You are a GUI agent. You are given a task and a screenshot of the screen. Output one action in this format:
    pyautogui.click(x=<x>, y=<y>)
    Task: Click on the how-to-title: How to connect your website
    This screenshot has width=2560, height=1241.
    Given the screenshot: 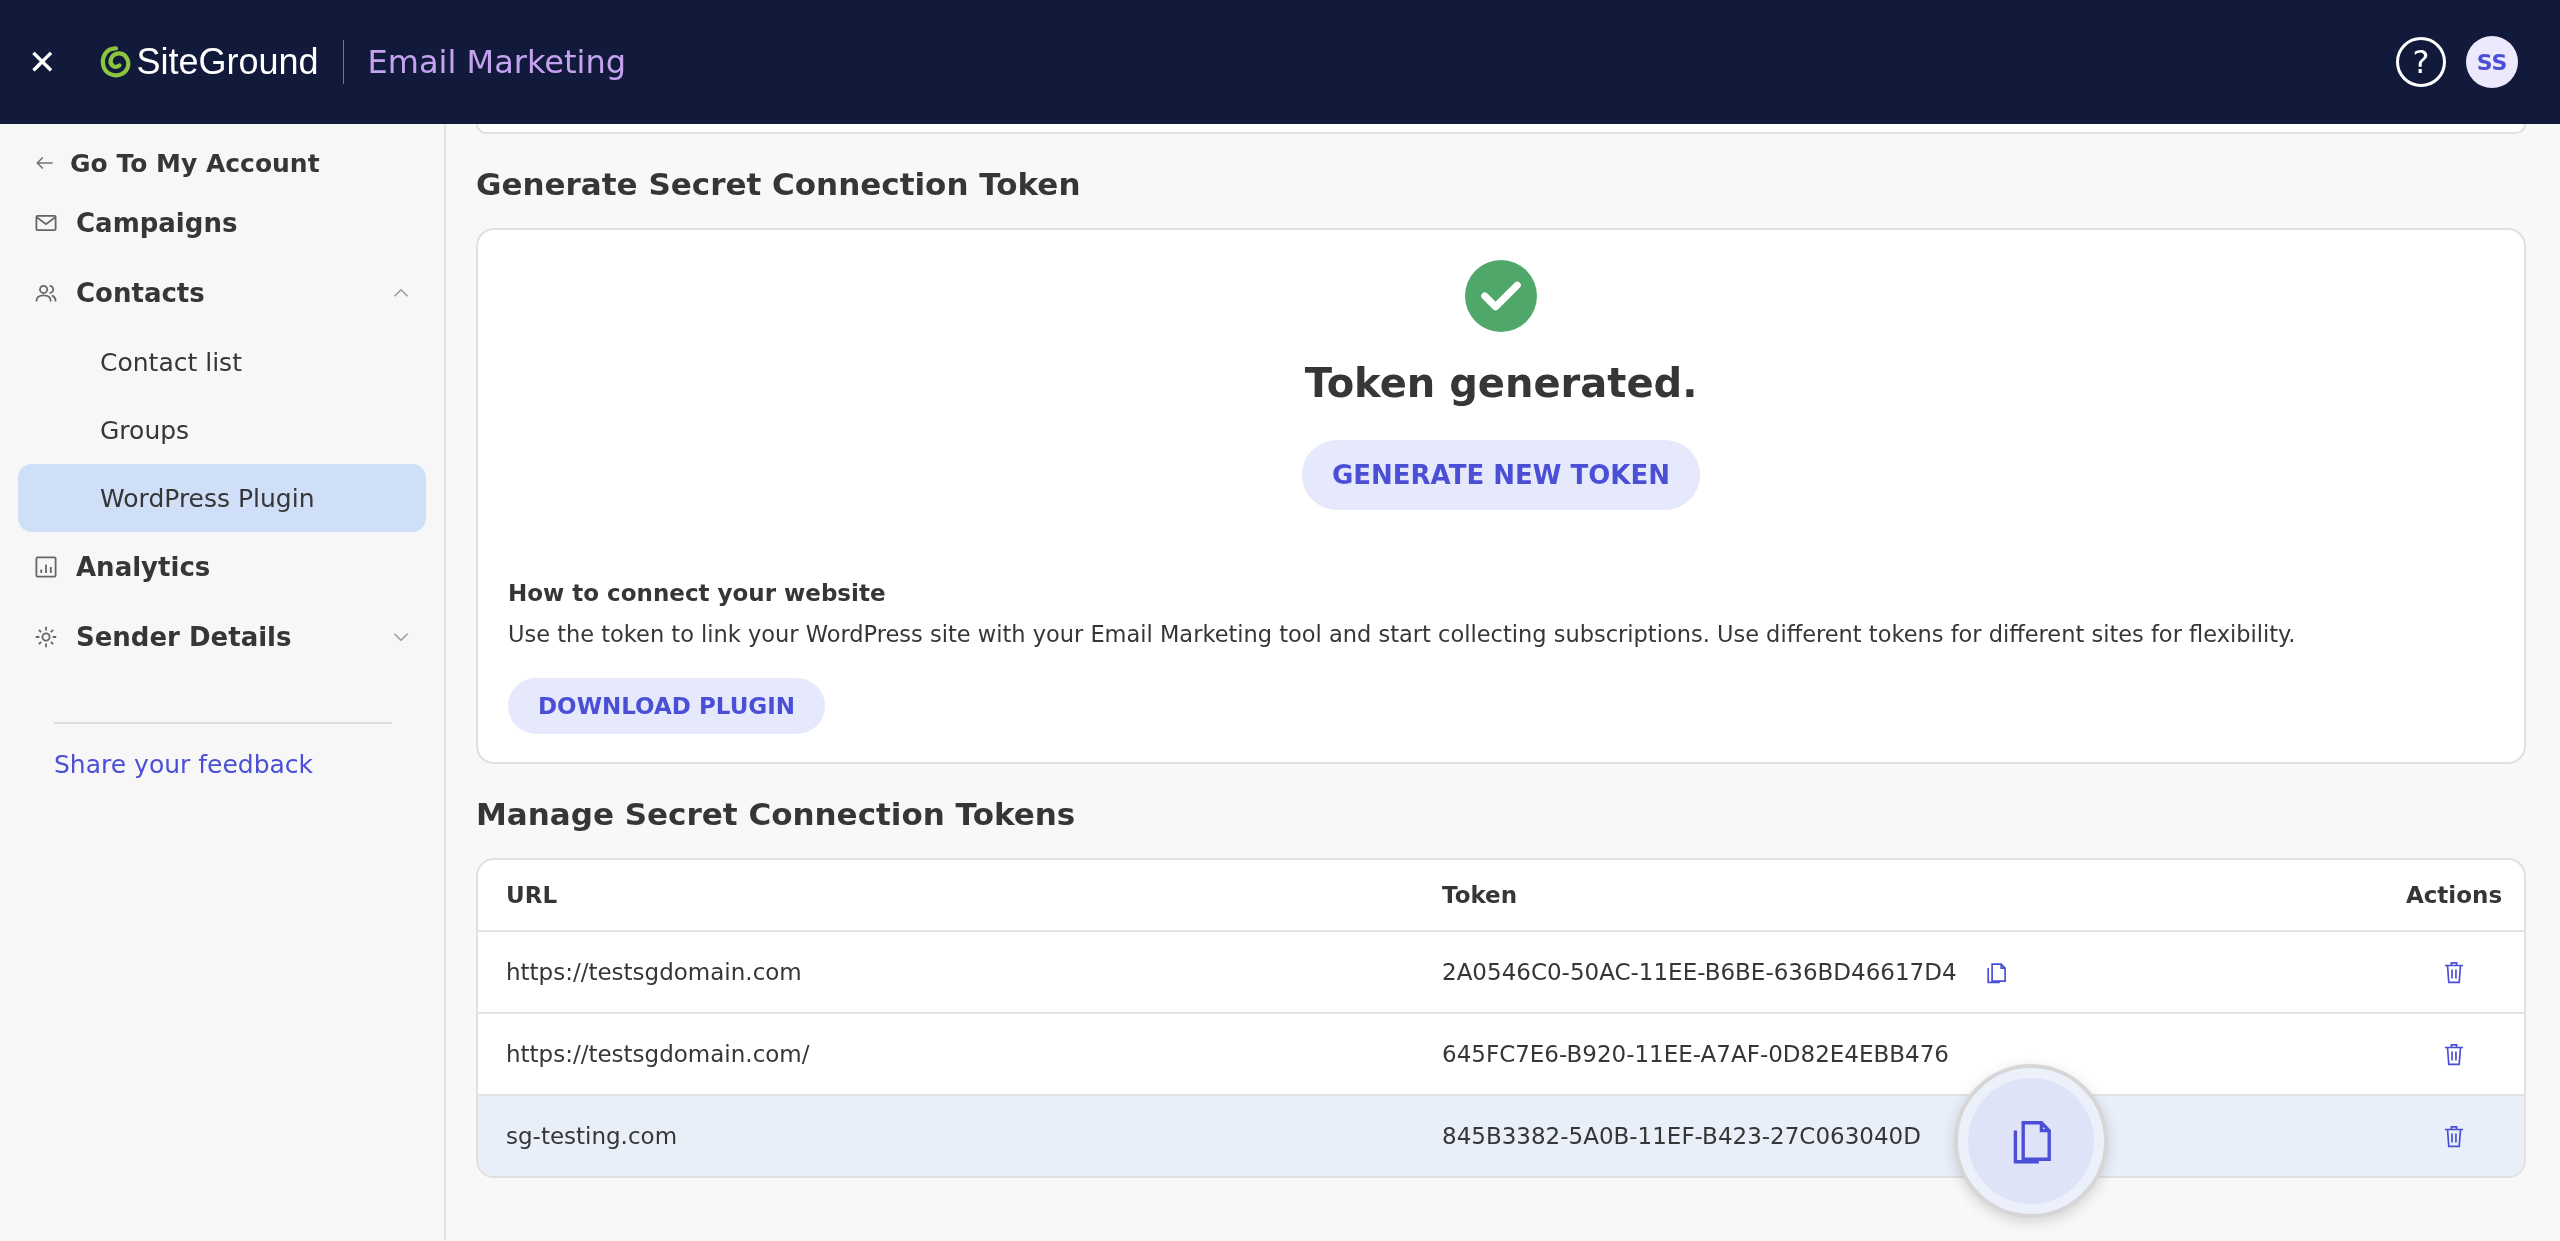 What is the action you would take?
    pyautogui.click(x=697, y=593)
    